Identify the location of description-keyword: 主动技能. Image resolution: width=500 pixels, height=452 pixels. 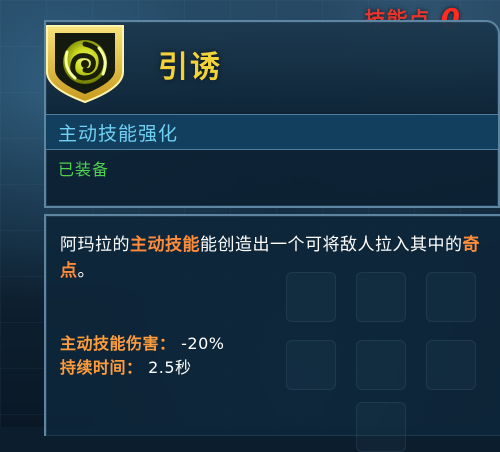
(165, 245).